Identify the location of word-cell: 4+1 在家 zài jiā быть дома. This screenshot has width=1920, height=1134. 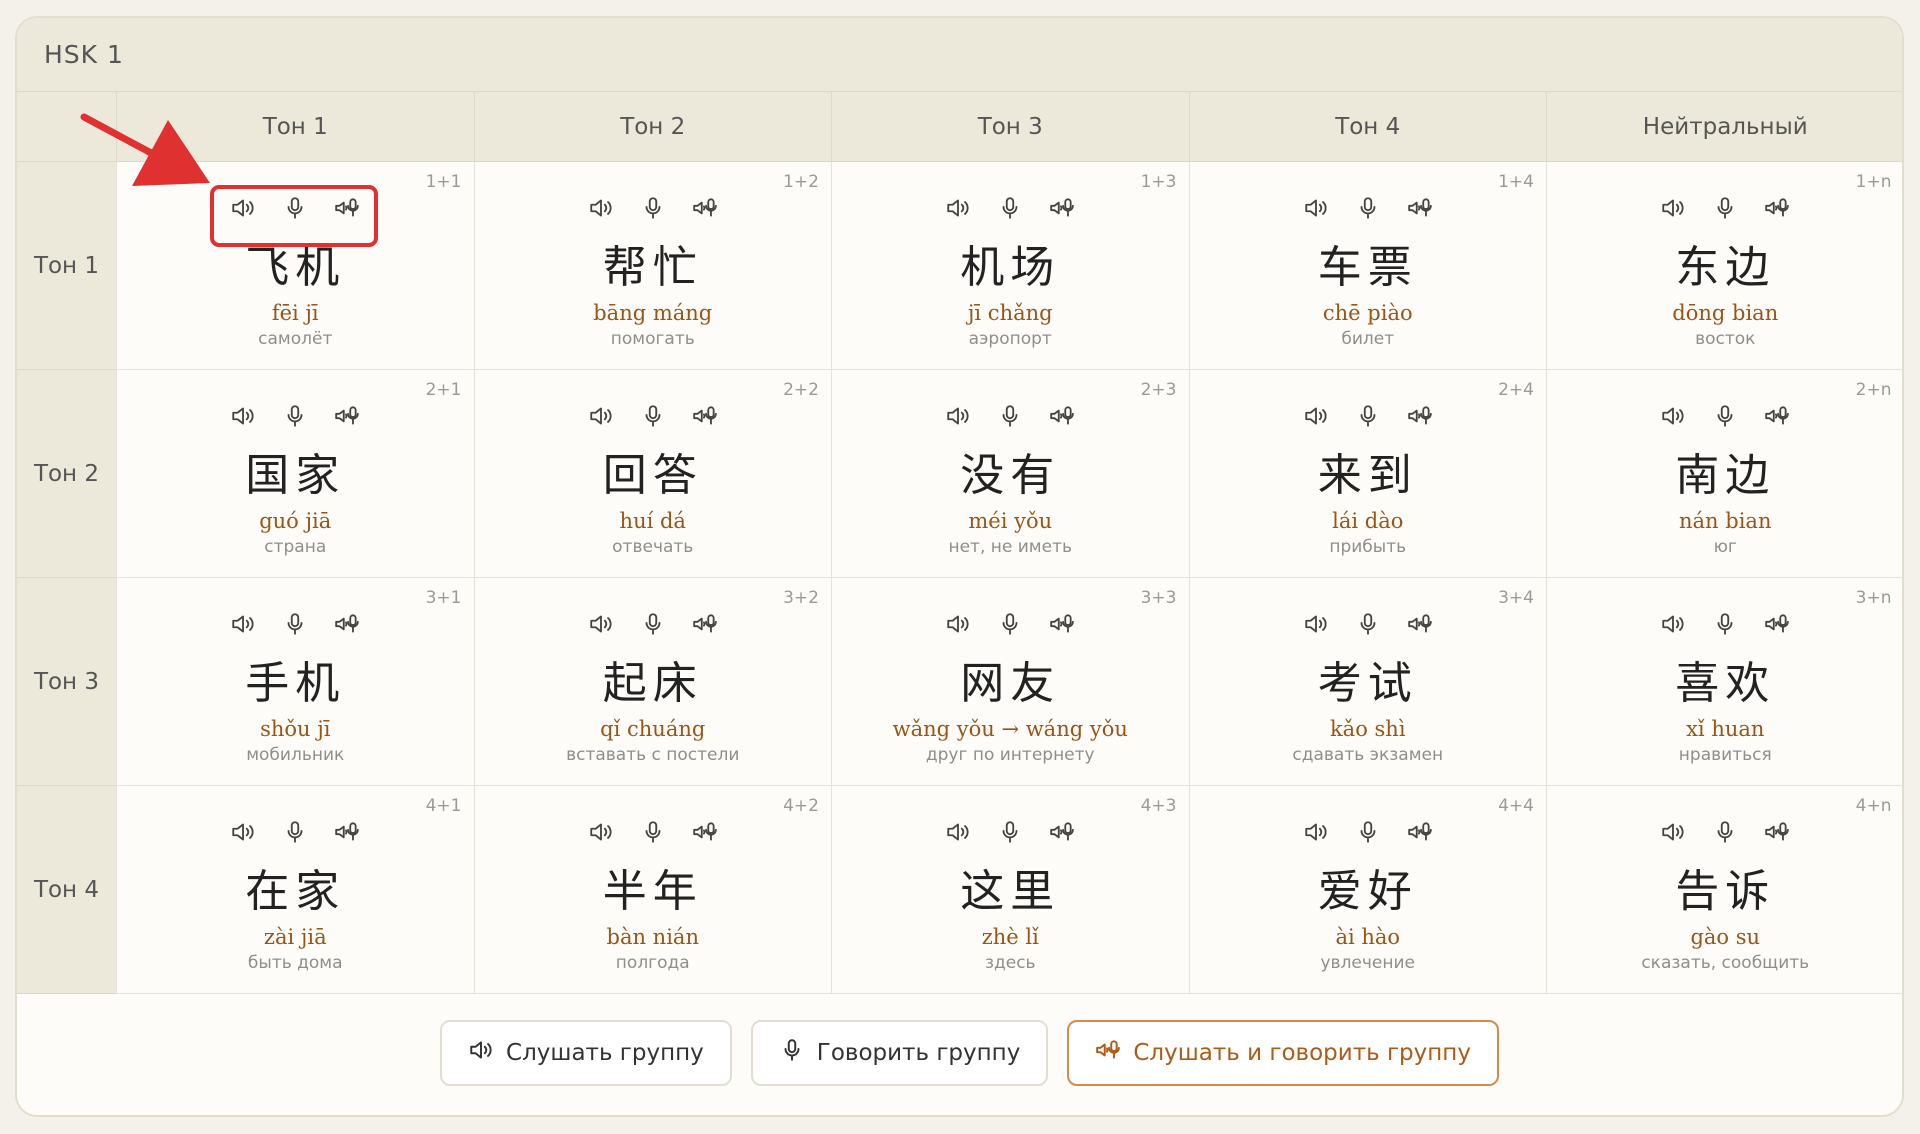
(295, 890).